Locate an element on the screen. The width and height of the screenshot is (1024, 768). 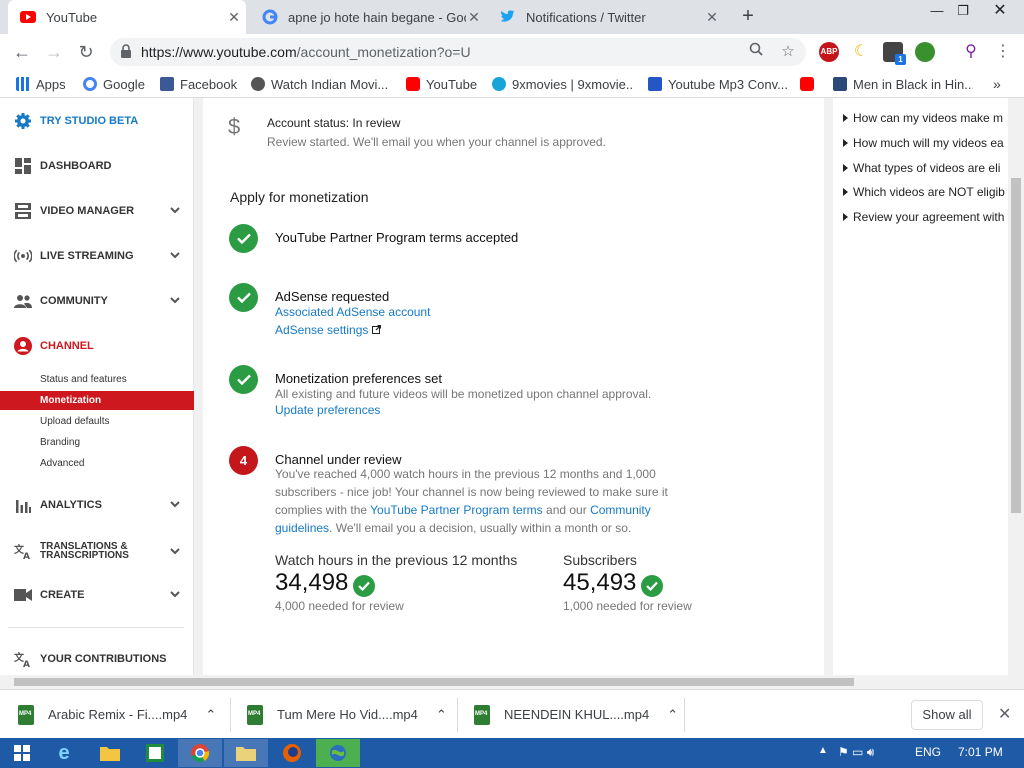
subnav-status-and-features: Status and features is located at coordinates (97, 379).